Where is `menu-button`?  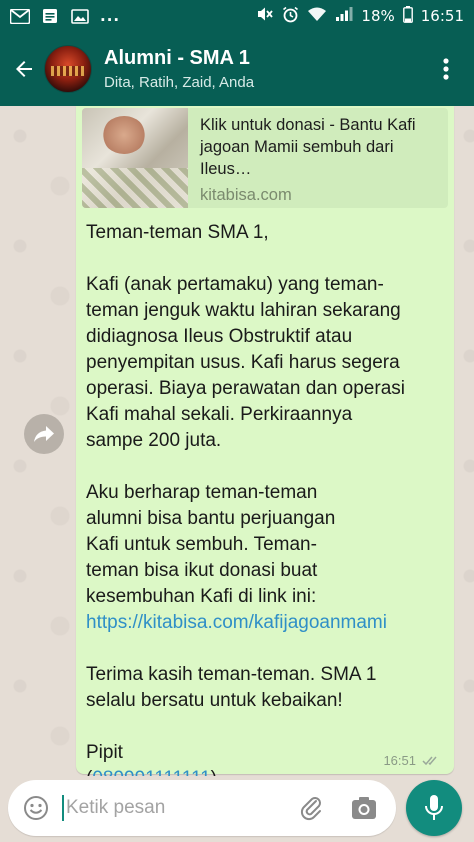
menu-button is located at coordinates (446, 69).